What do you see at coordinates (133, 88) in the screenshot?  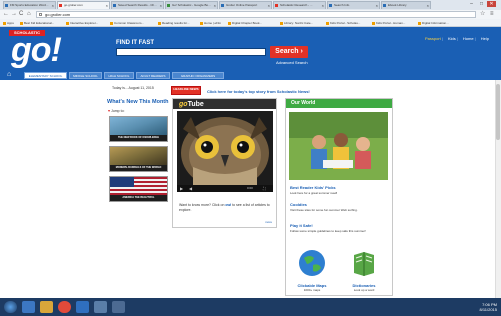 I see `today-date: Today is... August 11, 2015` at bounding box center [133, 88].